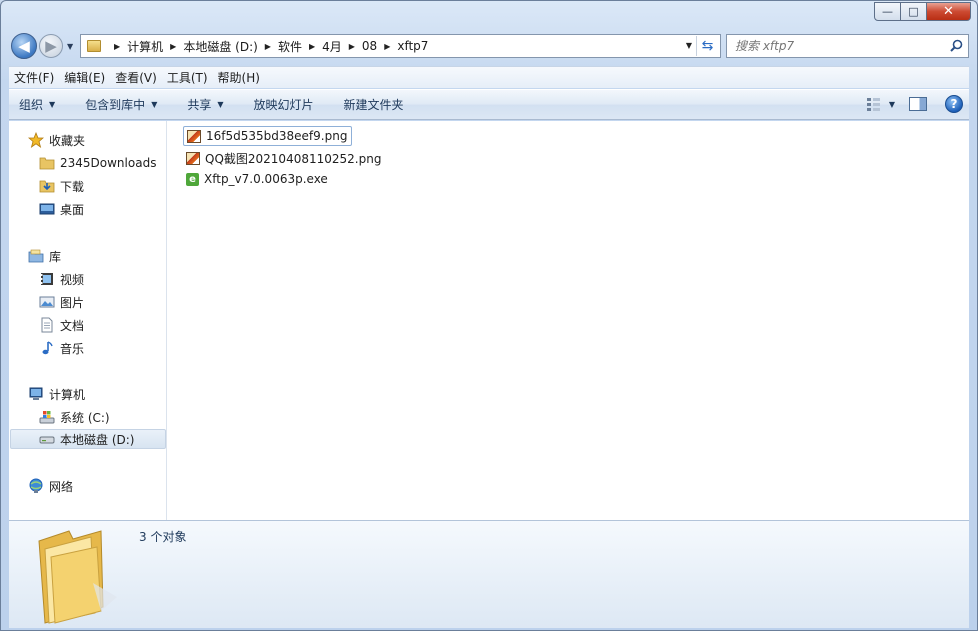 This screenshot has width=978, height=631. Describe the element at coordinates (55, 256) in the screenshot. I see `nav-libraries-label: 库` at that location.